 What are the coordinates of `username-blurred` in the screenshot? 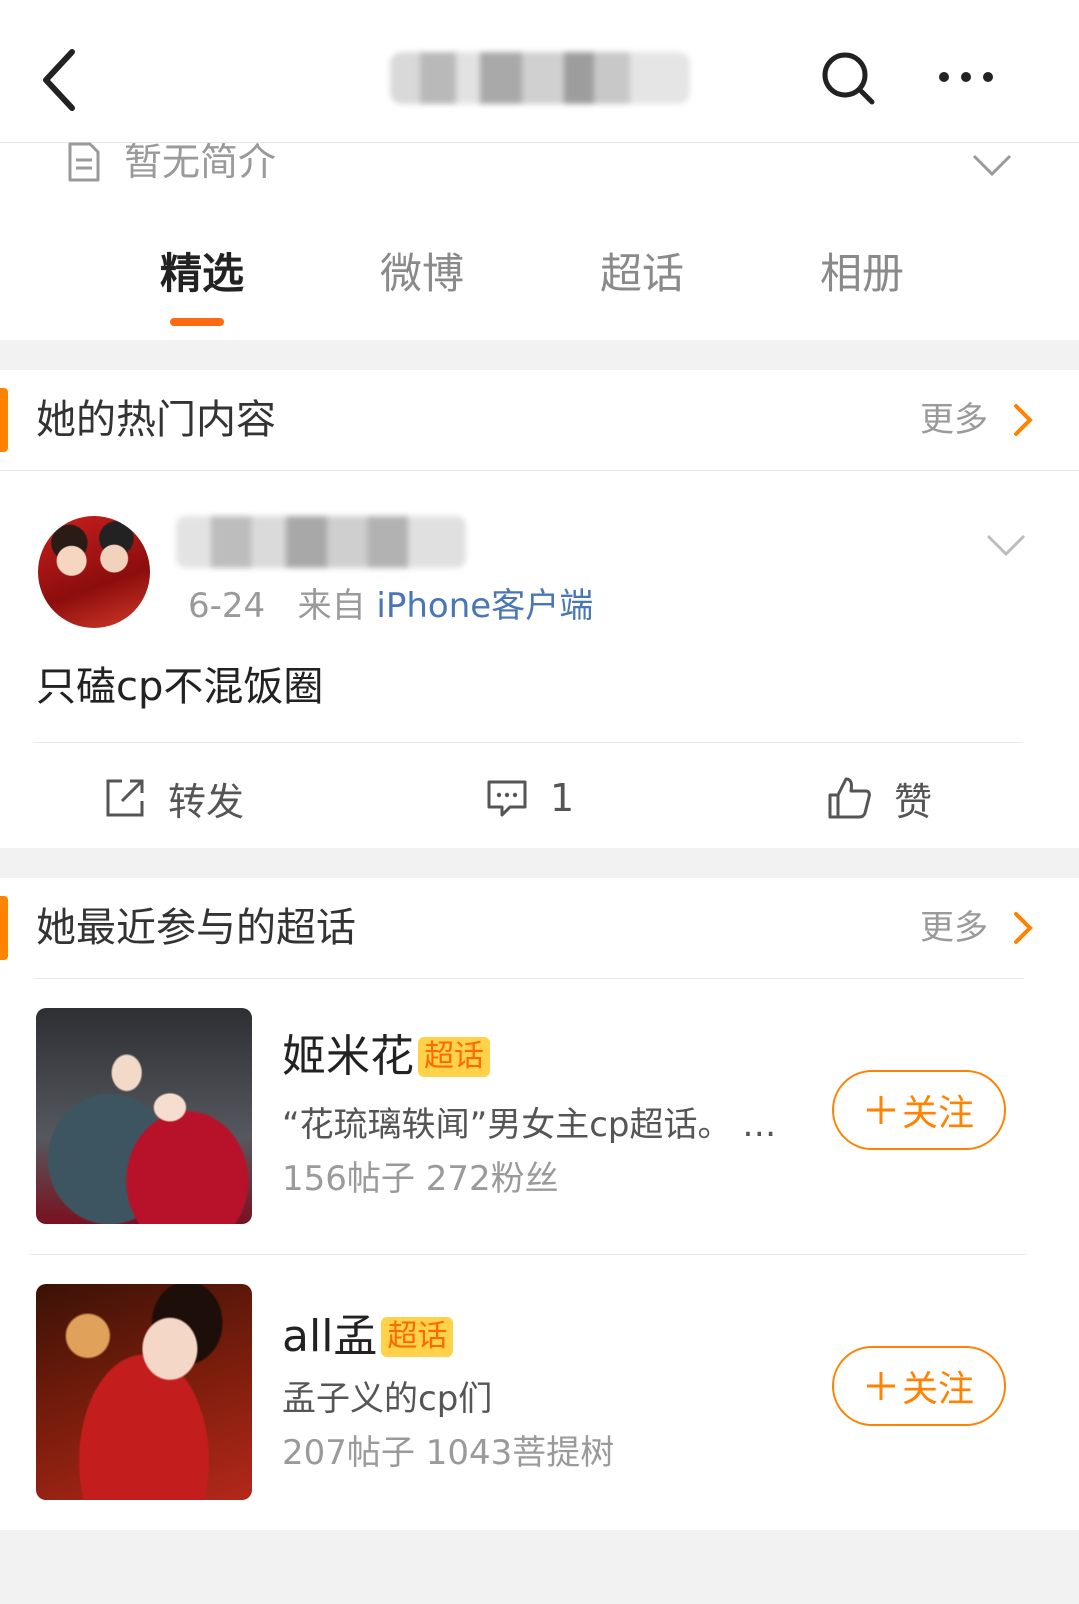 It's located at (321, 542).